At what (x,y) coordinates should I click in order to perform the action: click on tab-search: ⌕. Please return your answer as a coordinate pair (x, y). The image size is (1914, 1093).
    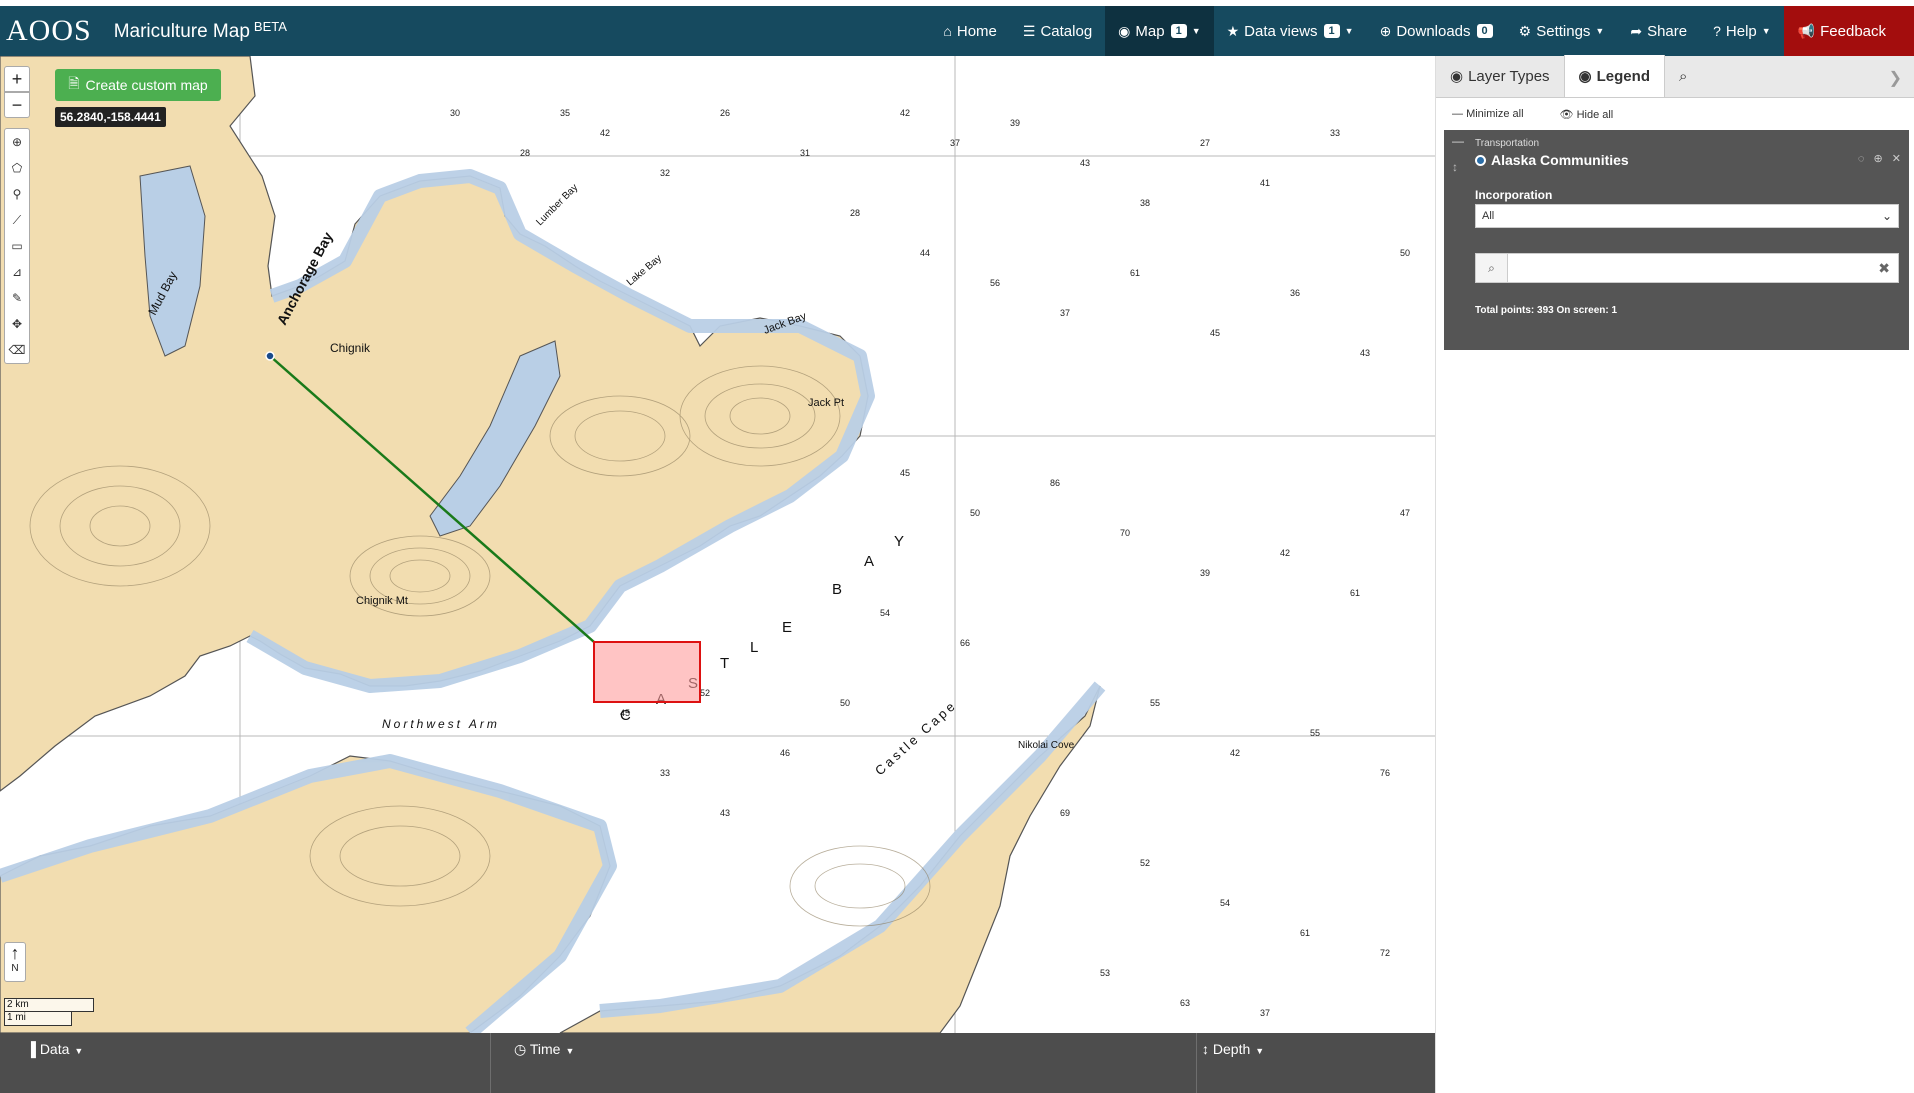
    Looking at the image, I should click on (1683, 76).